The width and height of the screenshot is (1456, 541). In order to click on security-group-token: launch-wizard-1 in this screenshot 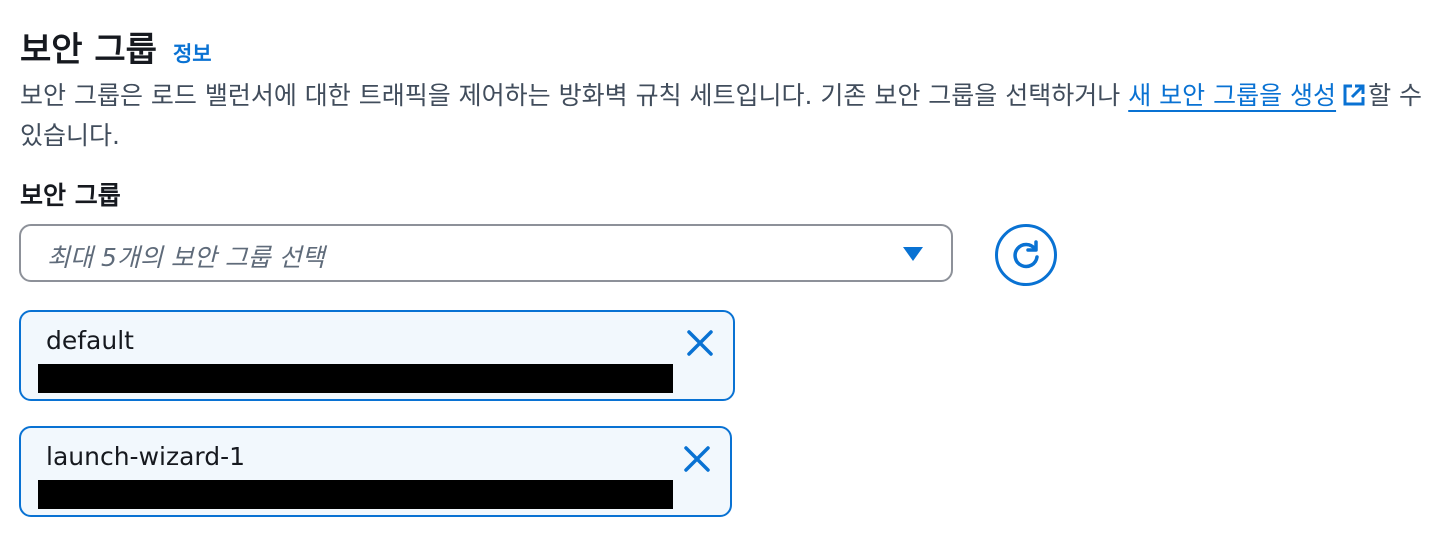, I will do `click(375, 471)`.